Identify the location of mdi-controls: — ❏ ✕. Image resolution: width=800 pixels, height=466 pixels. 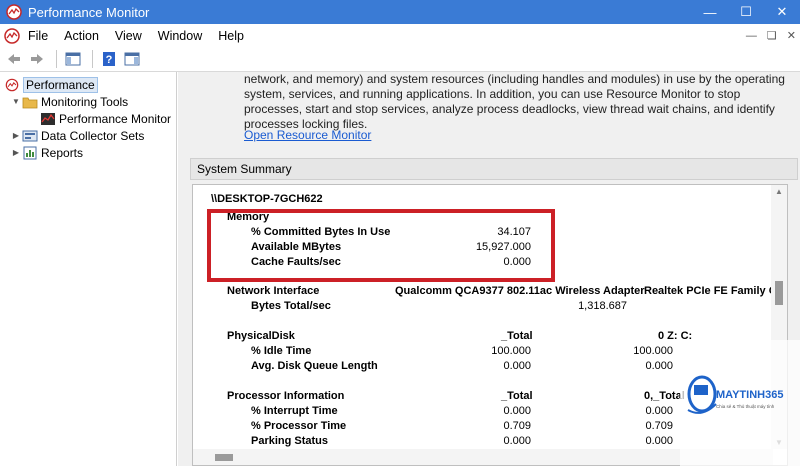
(771, 35).